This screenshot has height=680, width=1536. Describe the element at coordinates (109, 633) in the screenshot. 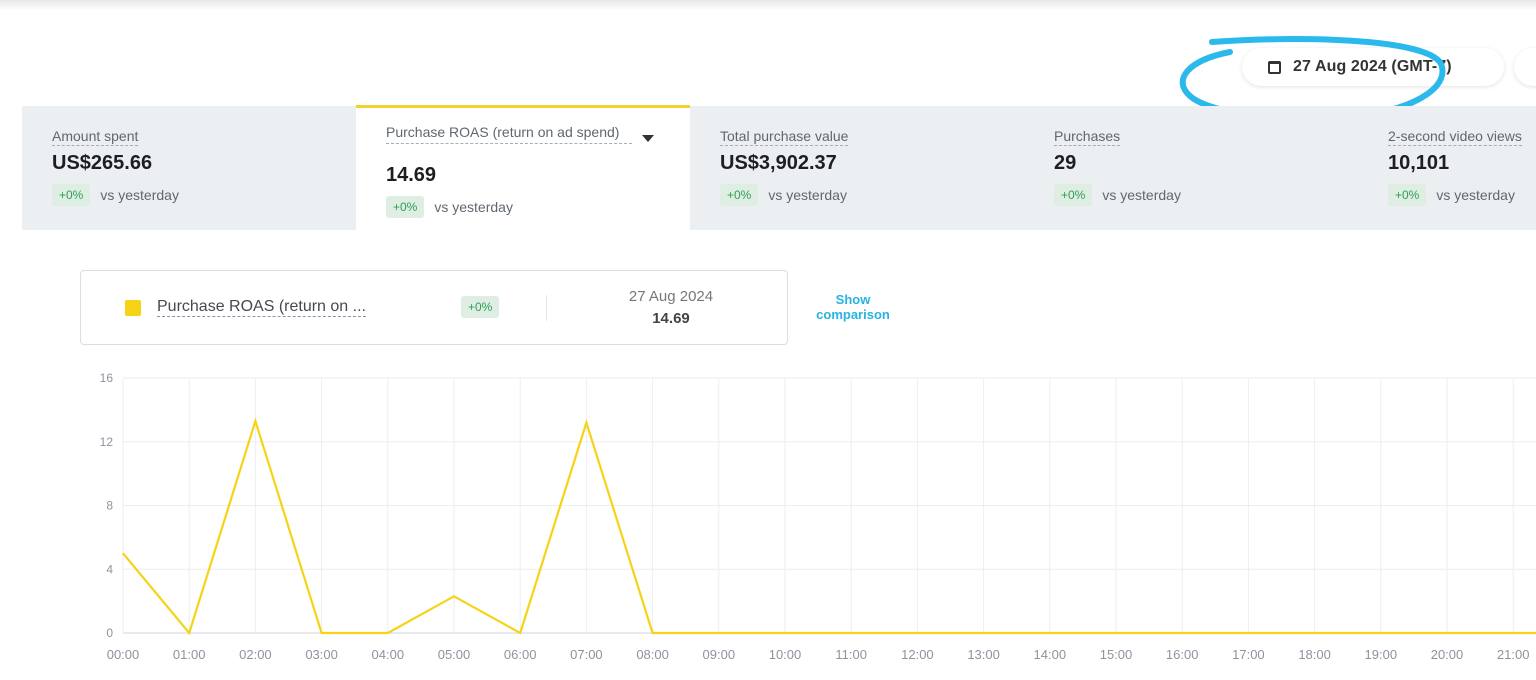

I see `y-tick-label: 0` at that location.